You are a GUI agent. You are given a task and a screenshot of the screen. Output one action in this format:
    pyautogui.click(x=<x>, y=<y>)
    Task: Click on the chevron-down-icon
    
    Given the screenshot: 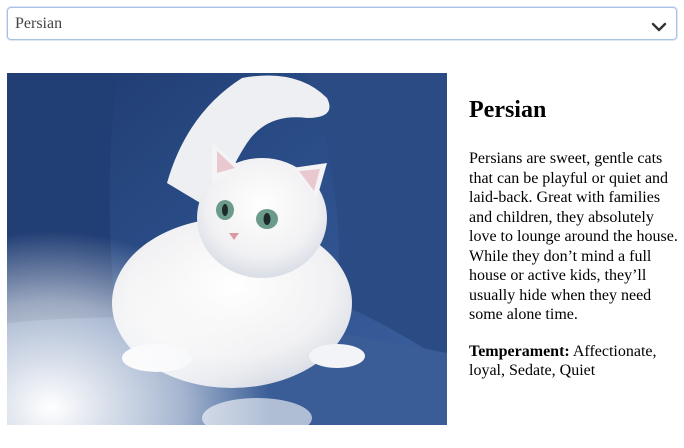 What is the action you would take?
    pyautogui.click(x=659, y=25)
    